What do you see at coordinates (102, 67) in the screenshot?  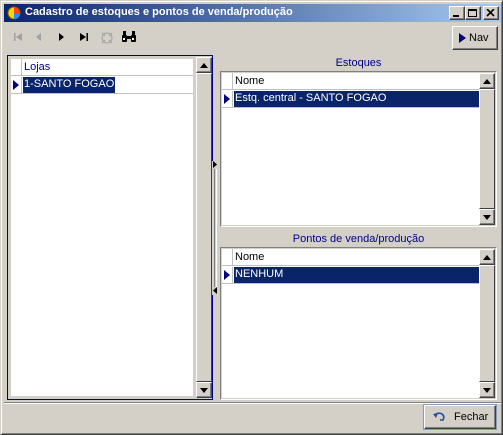 I see `lojas-grid-header: Lojas` at bounding box center [102, 67].